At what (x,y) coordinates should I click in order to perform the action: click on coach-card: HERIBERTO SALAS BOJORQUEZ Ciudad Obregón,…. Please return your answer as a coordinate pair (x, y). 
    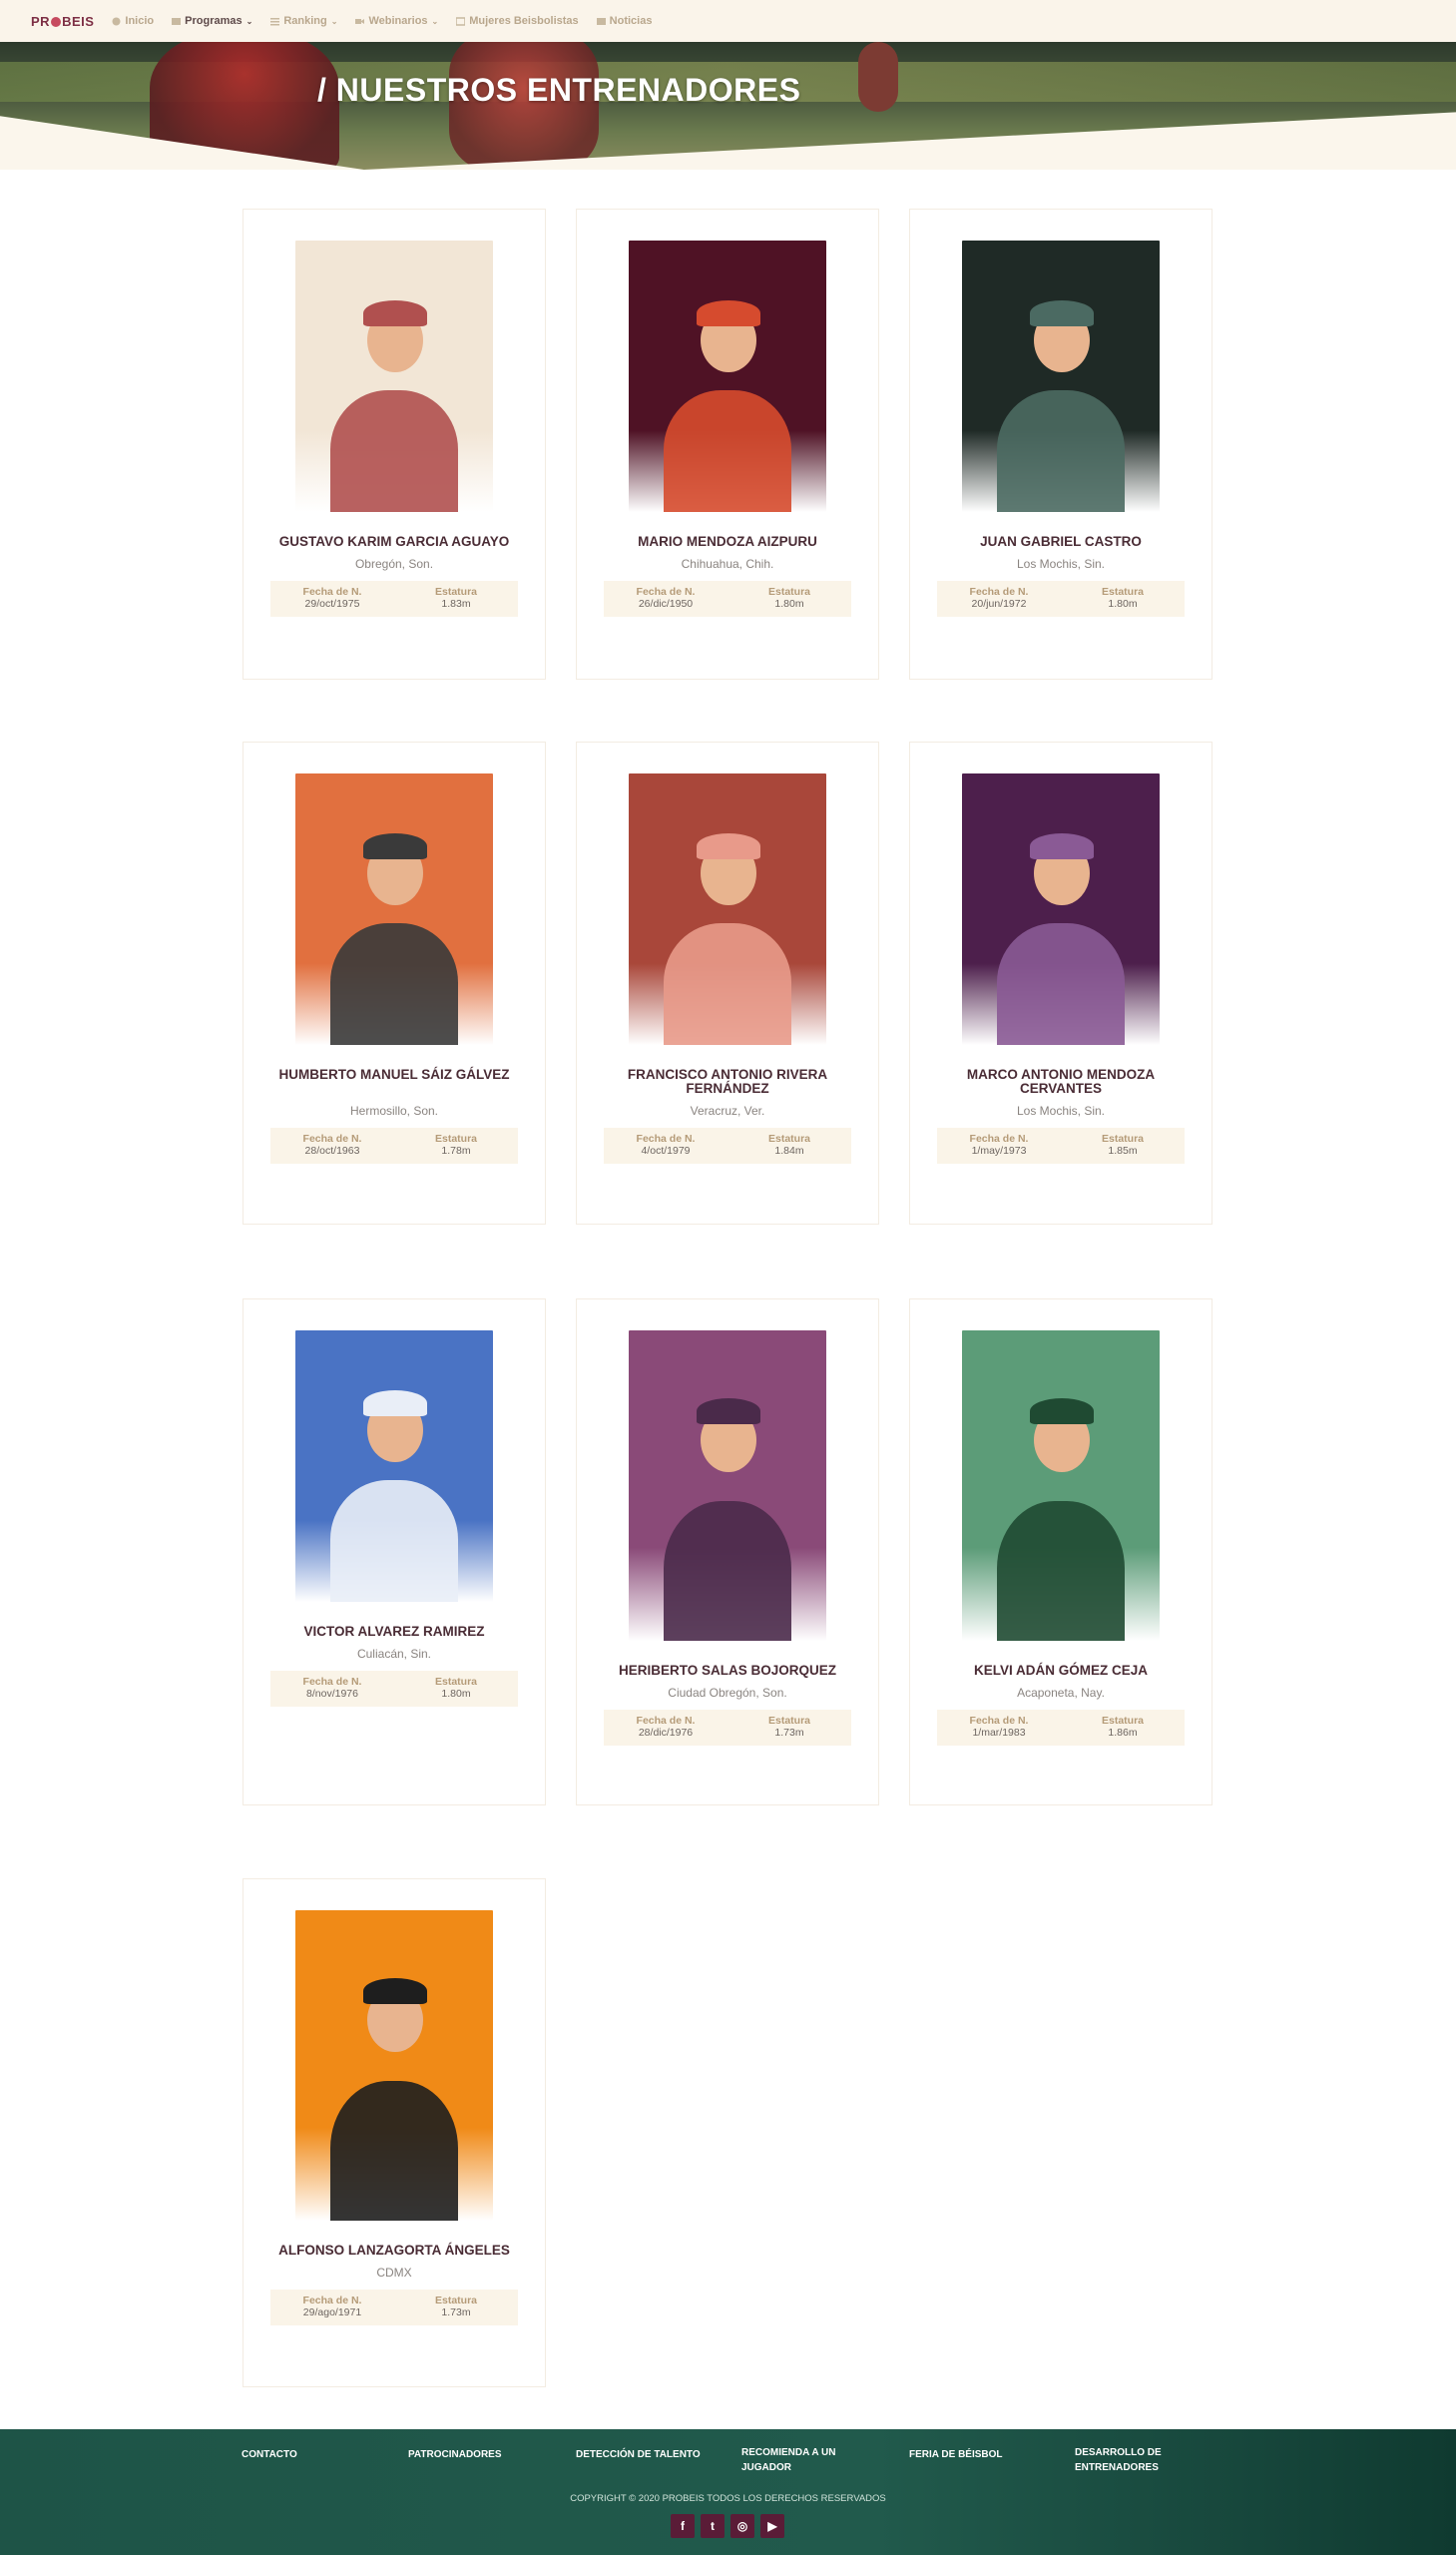
    Looking at the image, I should click on (727, 1551).